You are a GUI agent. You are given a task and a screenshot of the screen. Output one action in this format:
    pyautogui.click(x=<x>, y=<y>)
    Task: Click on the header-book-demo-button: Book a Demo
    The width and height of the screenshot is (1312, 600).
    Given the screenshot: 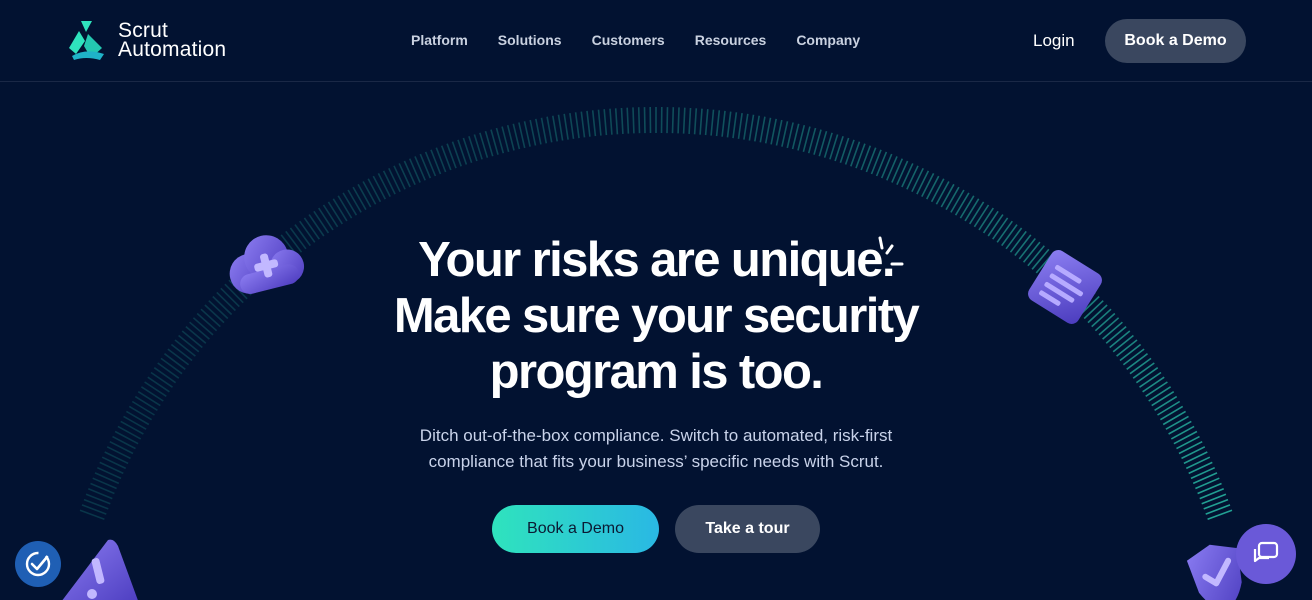 What is the action you would take?
    pyautogui.click(x=1175, y=41)
    